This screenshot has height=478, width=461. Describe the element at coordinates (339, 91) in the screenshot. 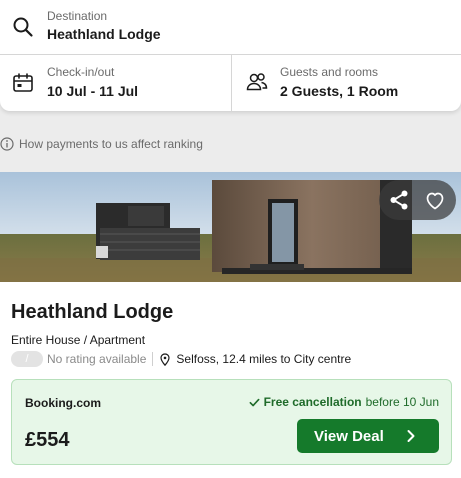

I see `guests-value: 2 Guests, 1 Room` at that location.